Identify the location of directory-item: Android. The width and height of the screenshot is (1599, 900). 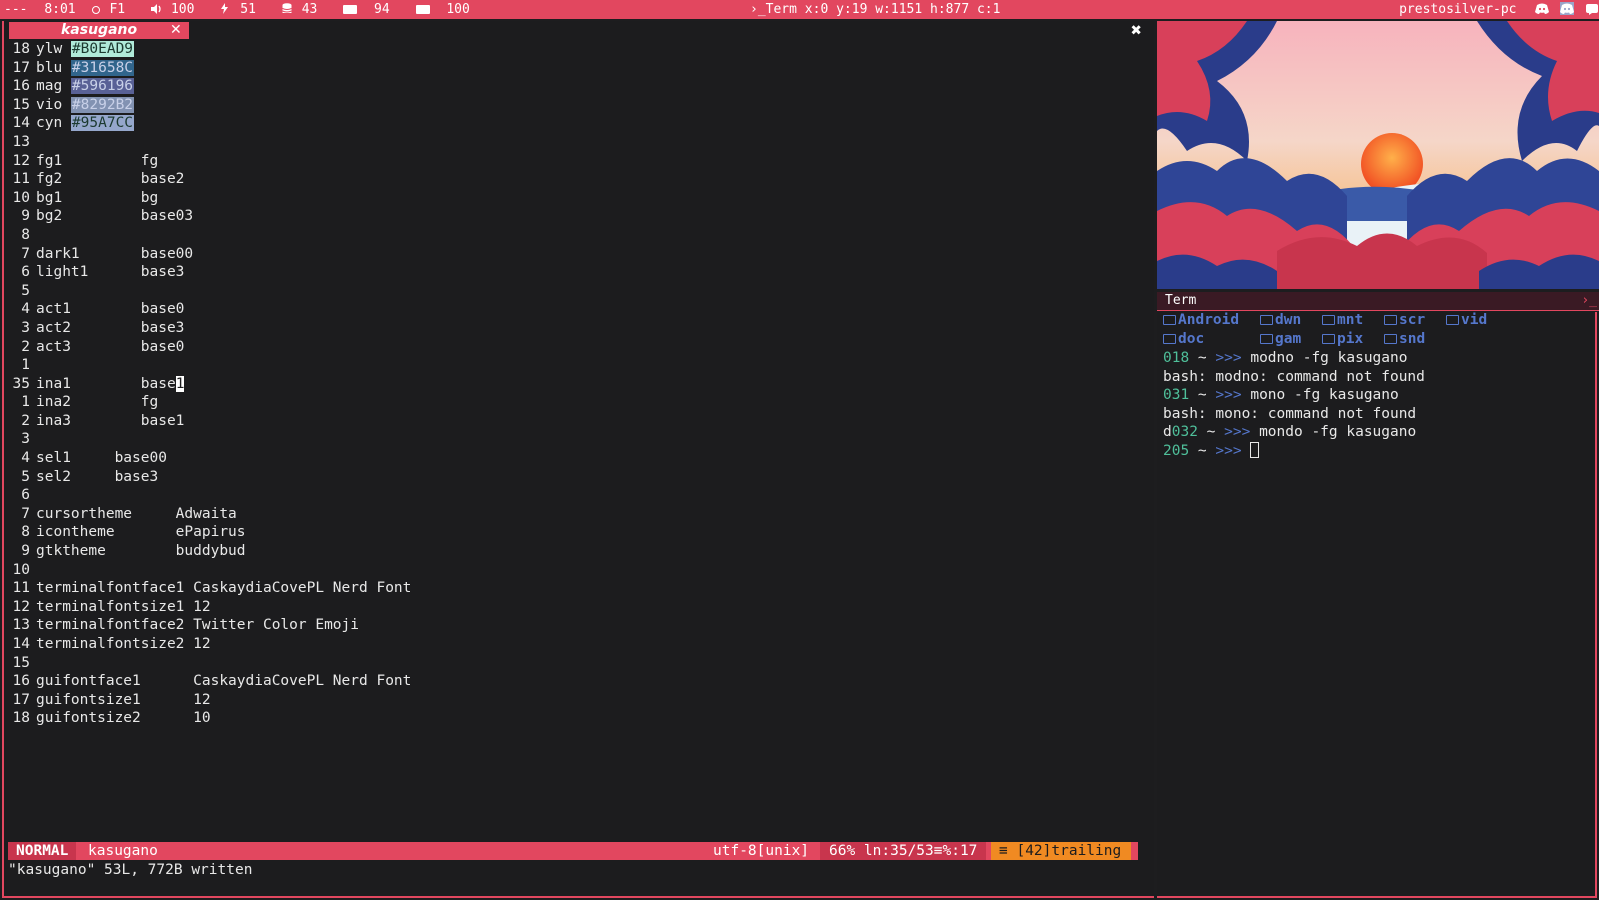
(1201, 320).